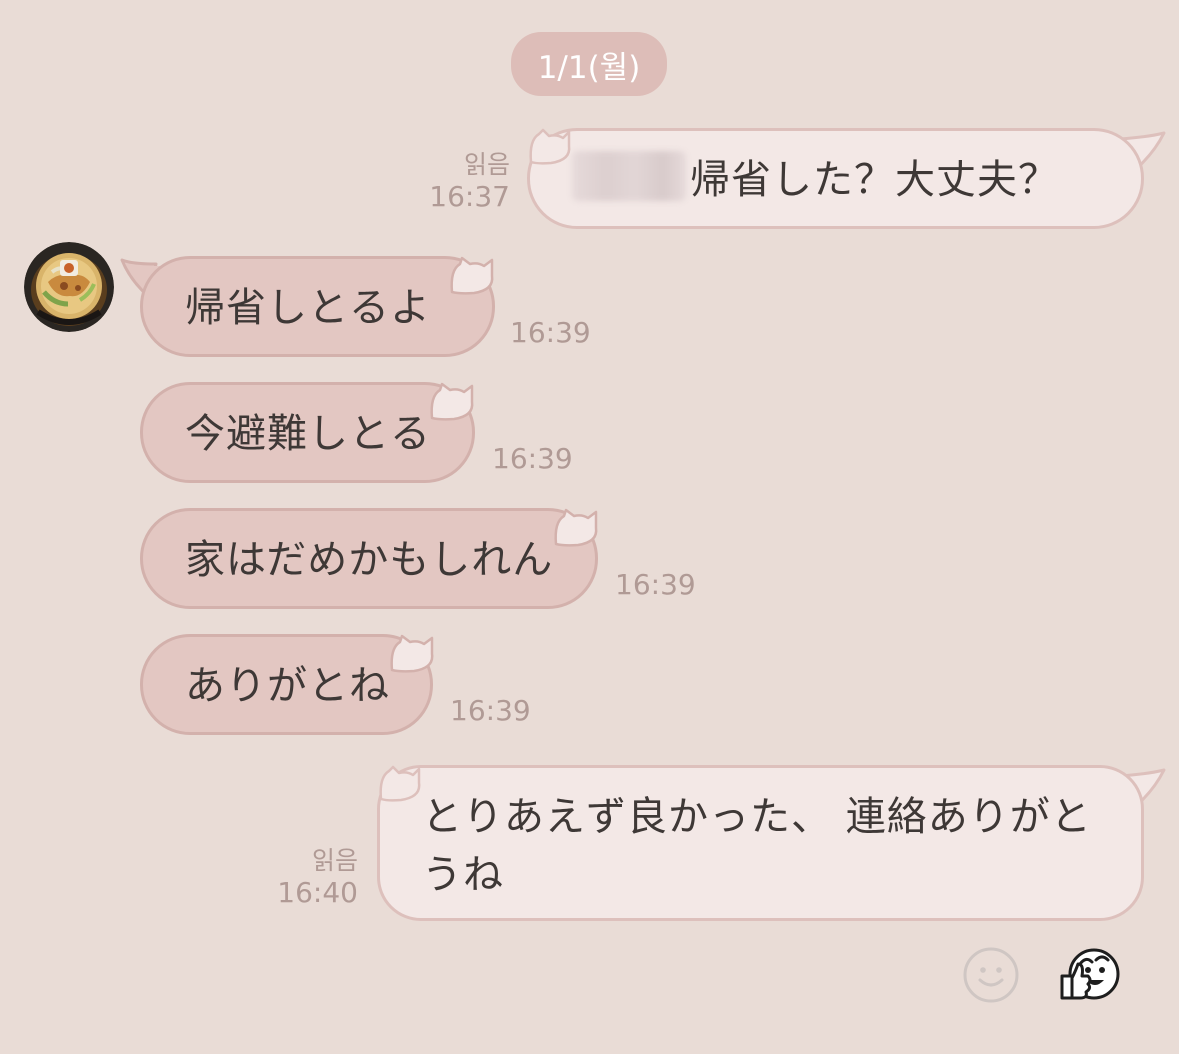 The width and height of the screenshot is (1179, 1054). What do you see at coordinates (463, 875) in the screenshot?
I see `message-text-line: うね` at bounding box center [463, 875].